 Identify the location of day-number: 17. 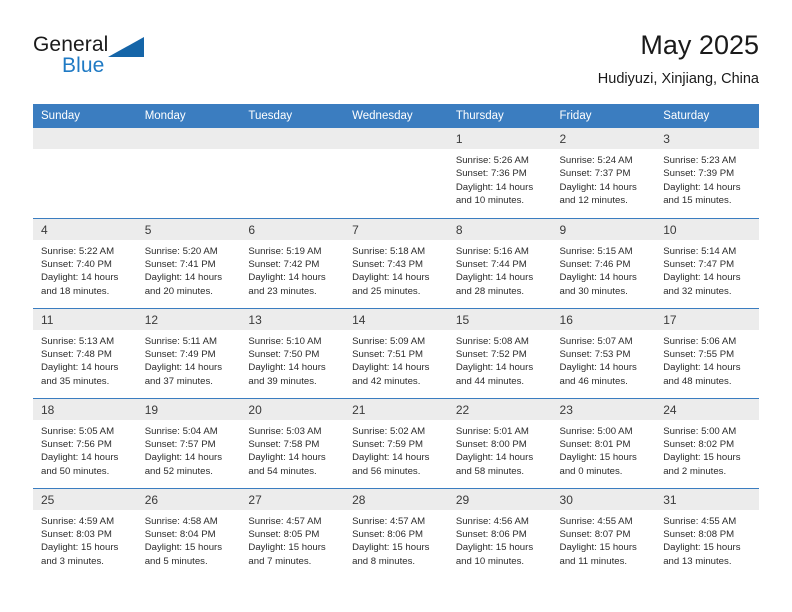
(707, 319).